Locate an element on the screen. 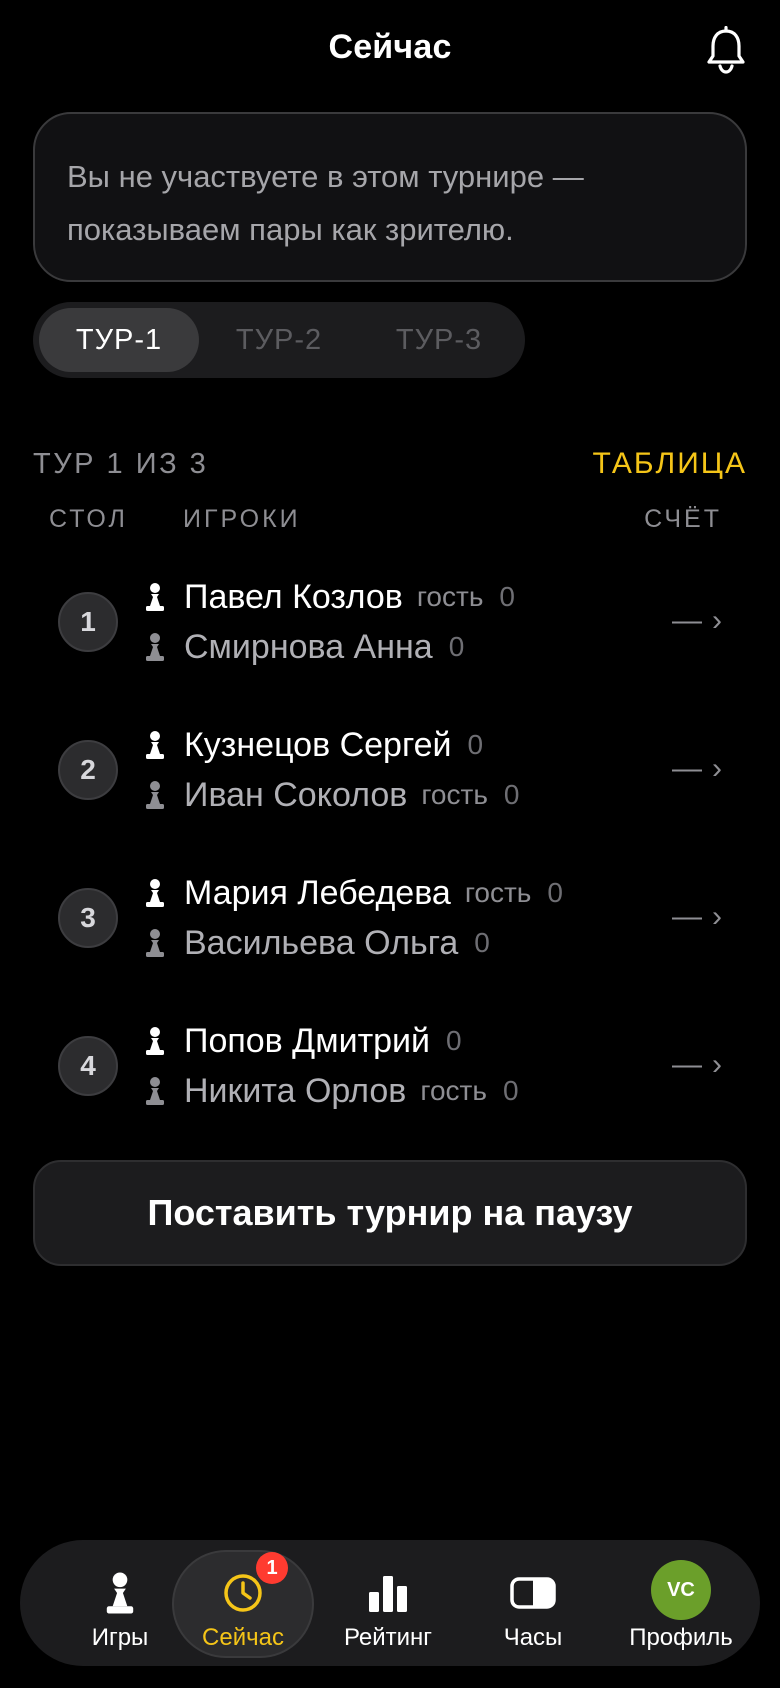 This screenshot has height=1688, width=780. tab-games: Игры is located at coordinates (120, 1603).